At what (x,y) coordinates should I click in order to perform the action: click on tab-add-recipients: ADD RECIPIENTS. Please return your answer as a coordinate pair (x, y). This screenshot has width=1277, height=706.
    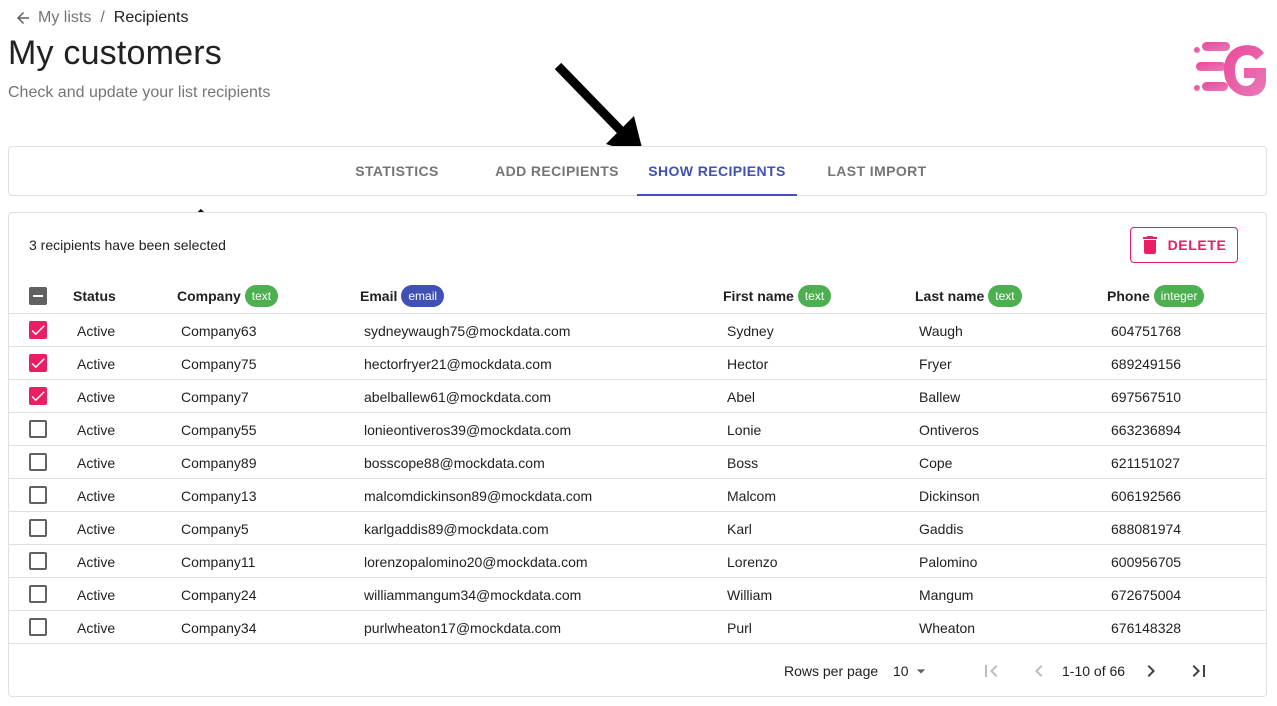
    Looking at the image, I should click on (557, 171).